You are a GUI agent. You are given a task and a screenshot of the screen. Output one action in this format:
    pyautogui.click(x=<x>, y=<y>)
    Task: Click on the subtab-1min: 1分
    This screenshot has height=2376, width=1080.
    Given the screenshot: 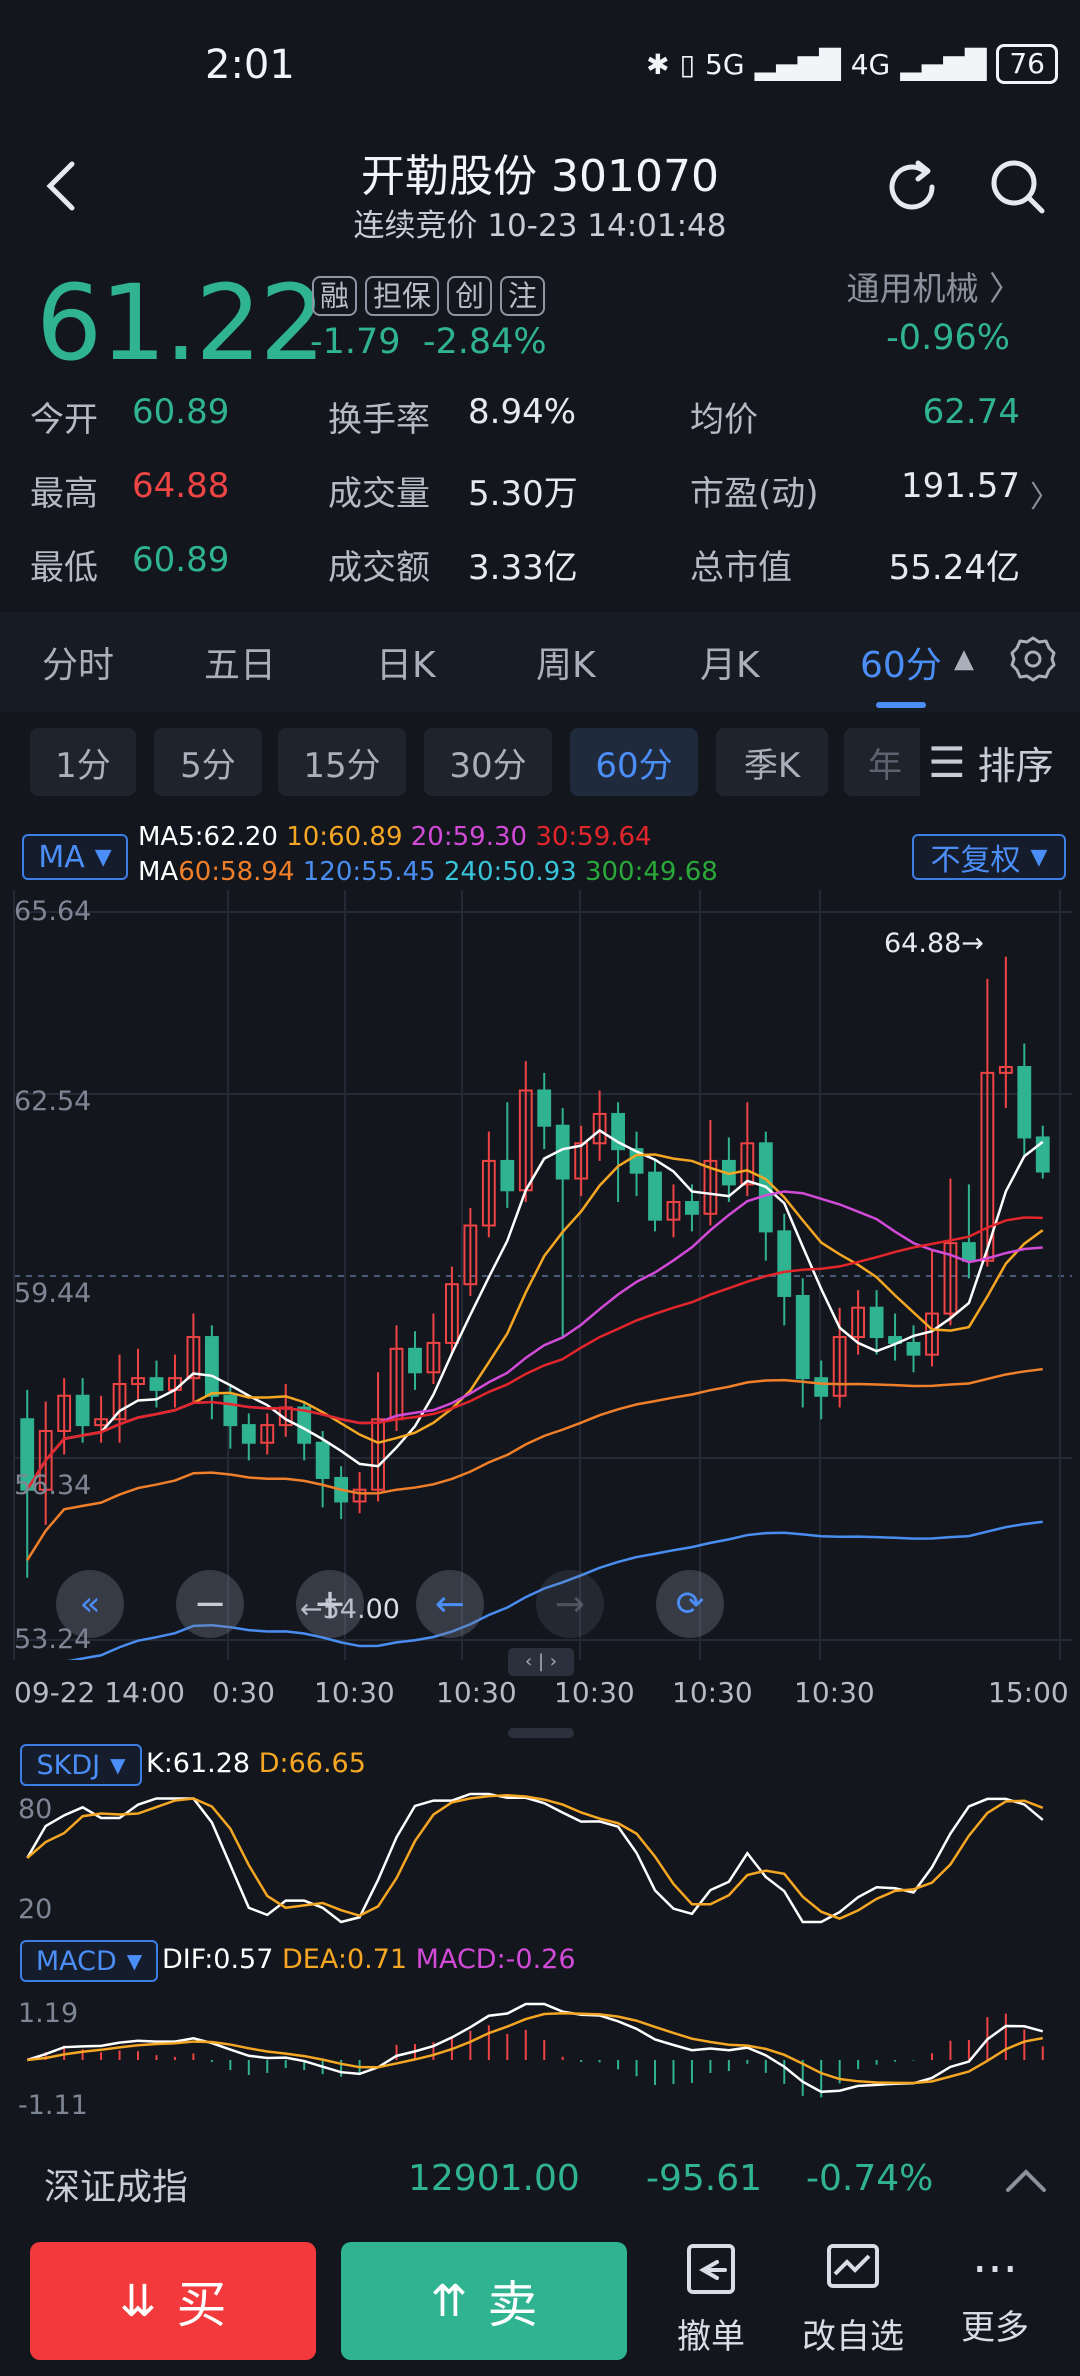 What is the action you would take?
    pyautogui.click(x=83, y=762)
    